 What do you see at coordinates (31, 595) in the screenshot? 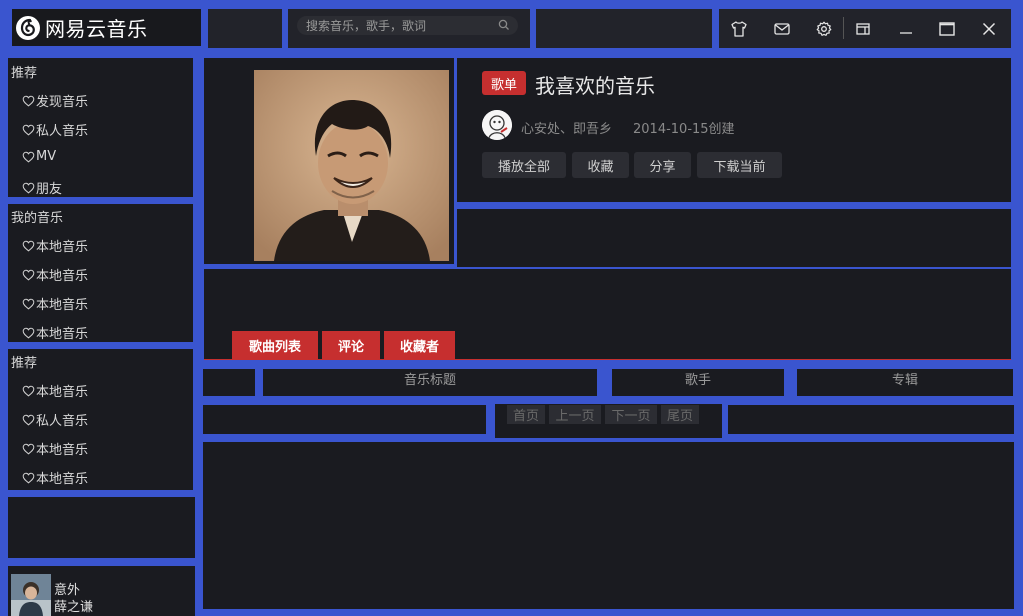
I see `album-thumbnail` at bounding box center [31, 595].